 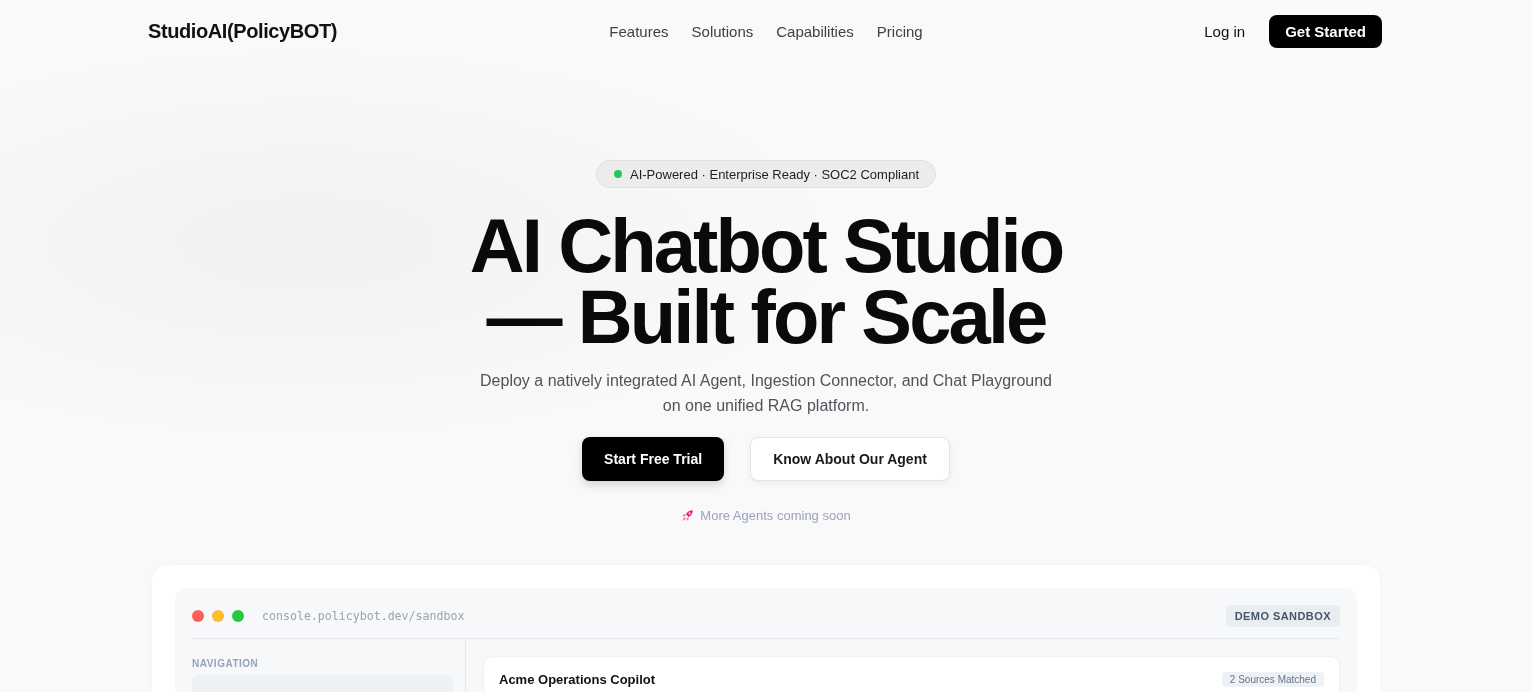 I want to click on hero-subtitle: Deploy a natively integrated AI Agent, Ingestion Connector, and Chat Playground on one unified RAG platform., so click(x=766, y=393).